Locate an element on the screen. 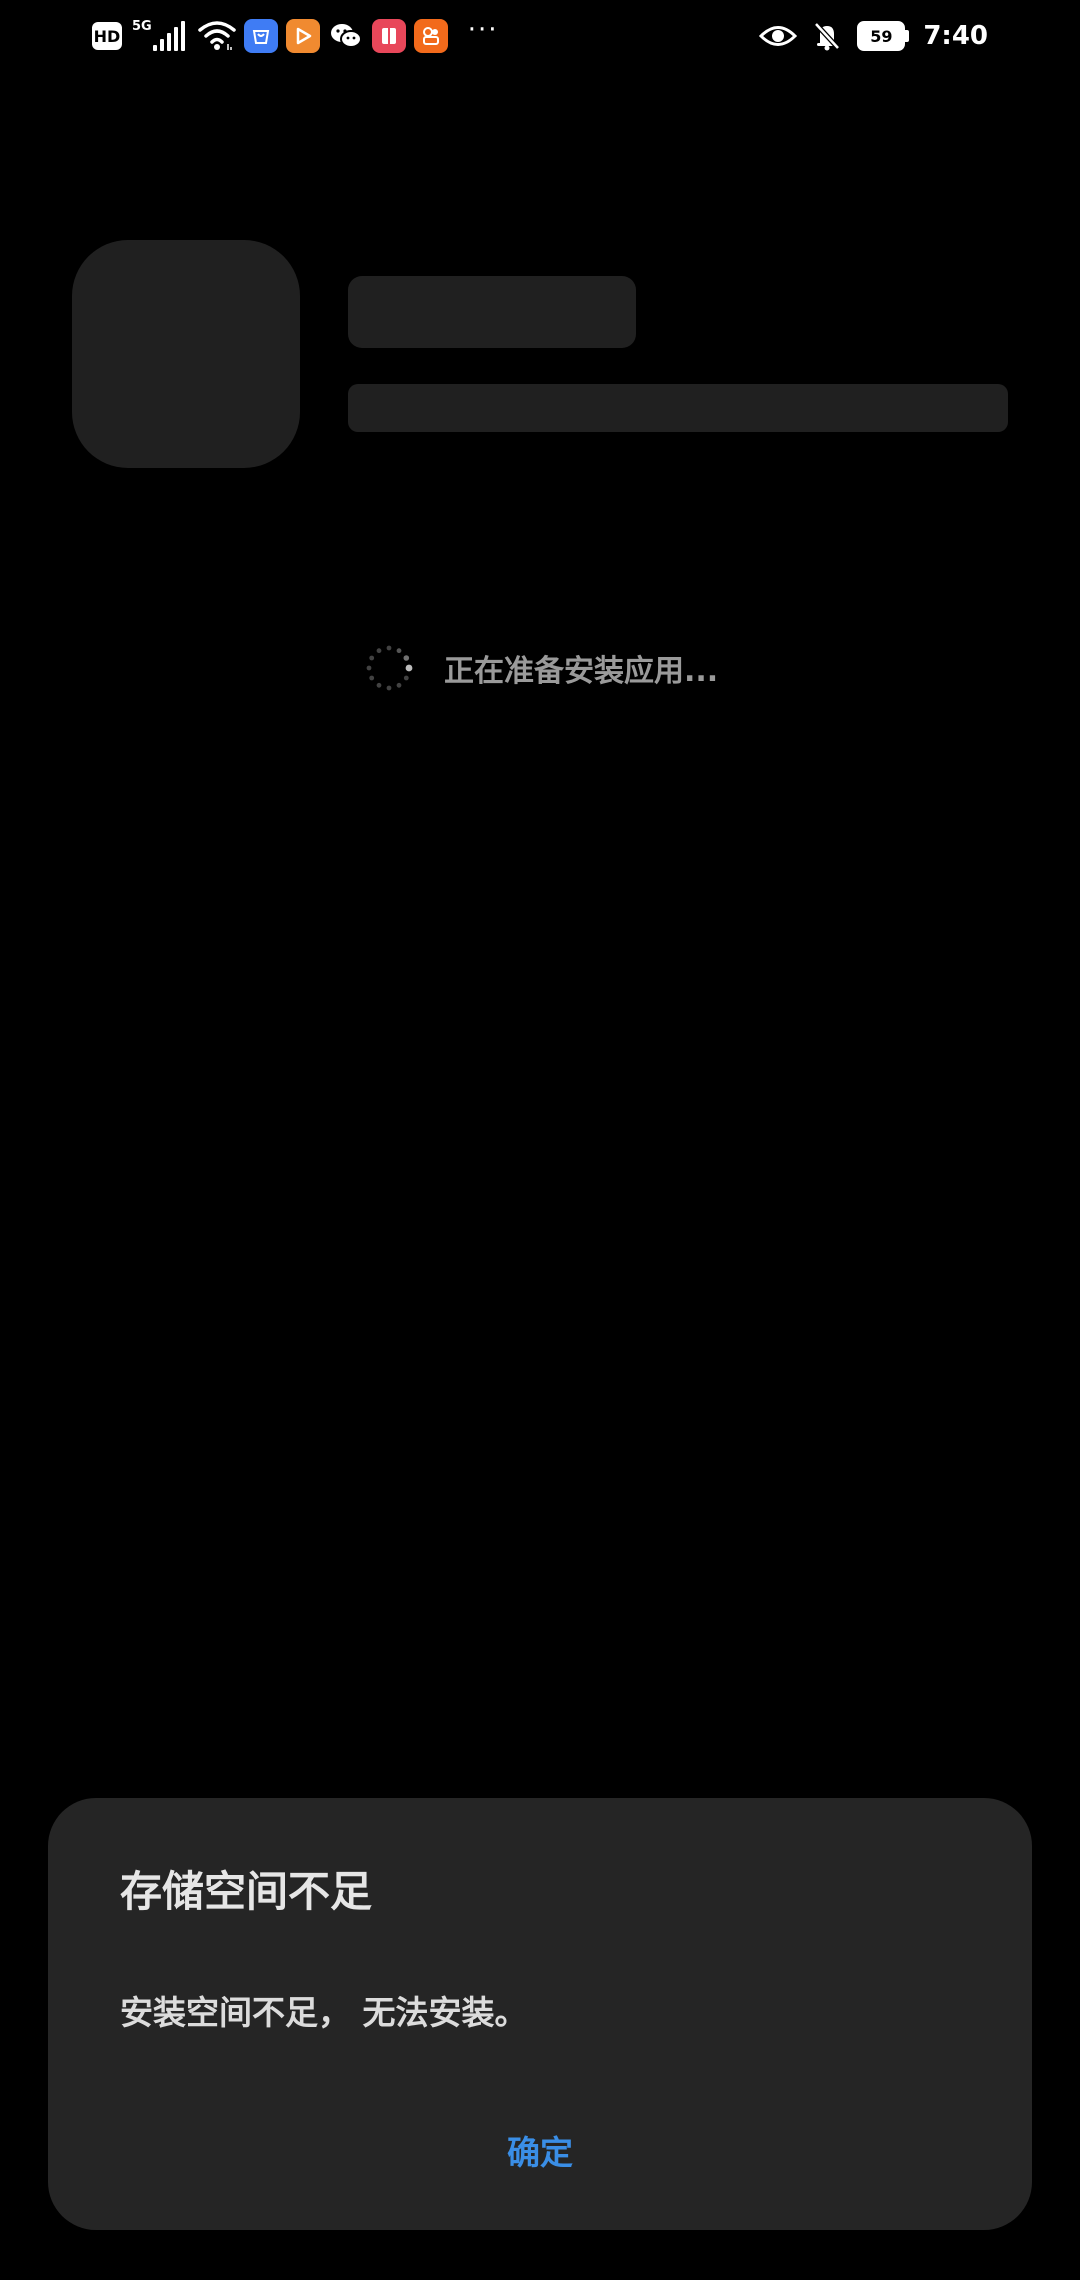 Image resolution: width=1080 pixels, height=2280 pixels. status-bar-left: HD 5G ··· is located at coordinates (295, 36).